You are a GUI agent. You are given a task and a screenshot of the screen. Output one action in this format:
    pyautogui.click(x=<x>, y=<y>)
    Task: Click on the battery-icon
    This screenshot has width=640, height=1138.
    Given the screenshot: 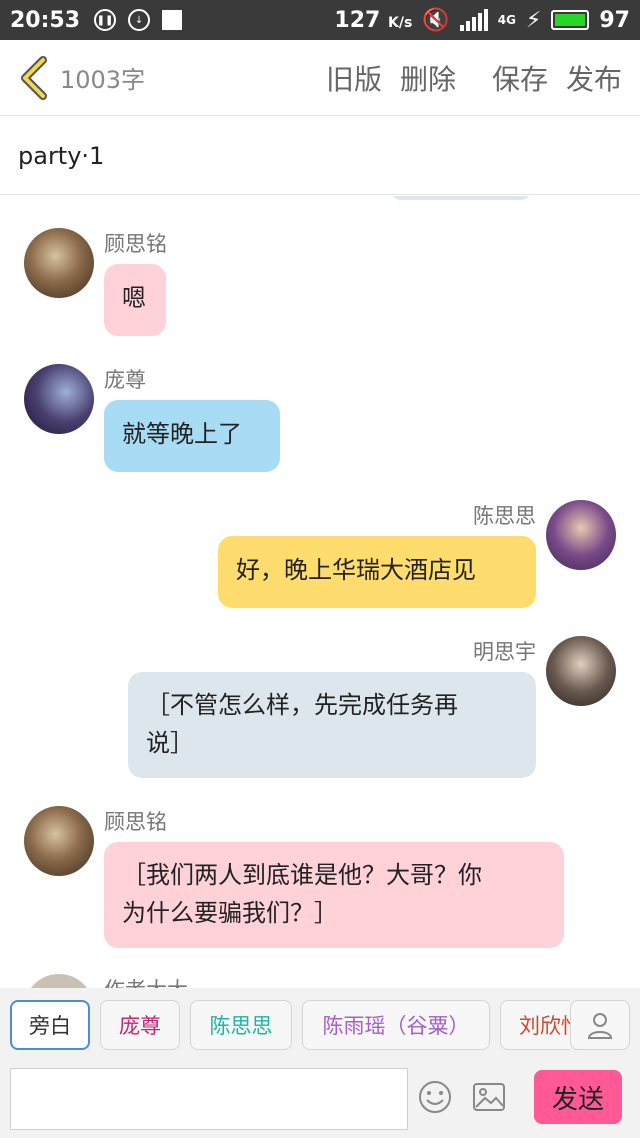 What is the action you would take?
    pyautogui.click(x=570, y=20)
    